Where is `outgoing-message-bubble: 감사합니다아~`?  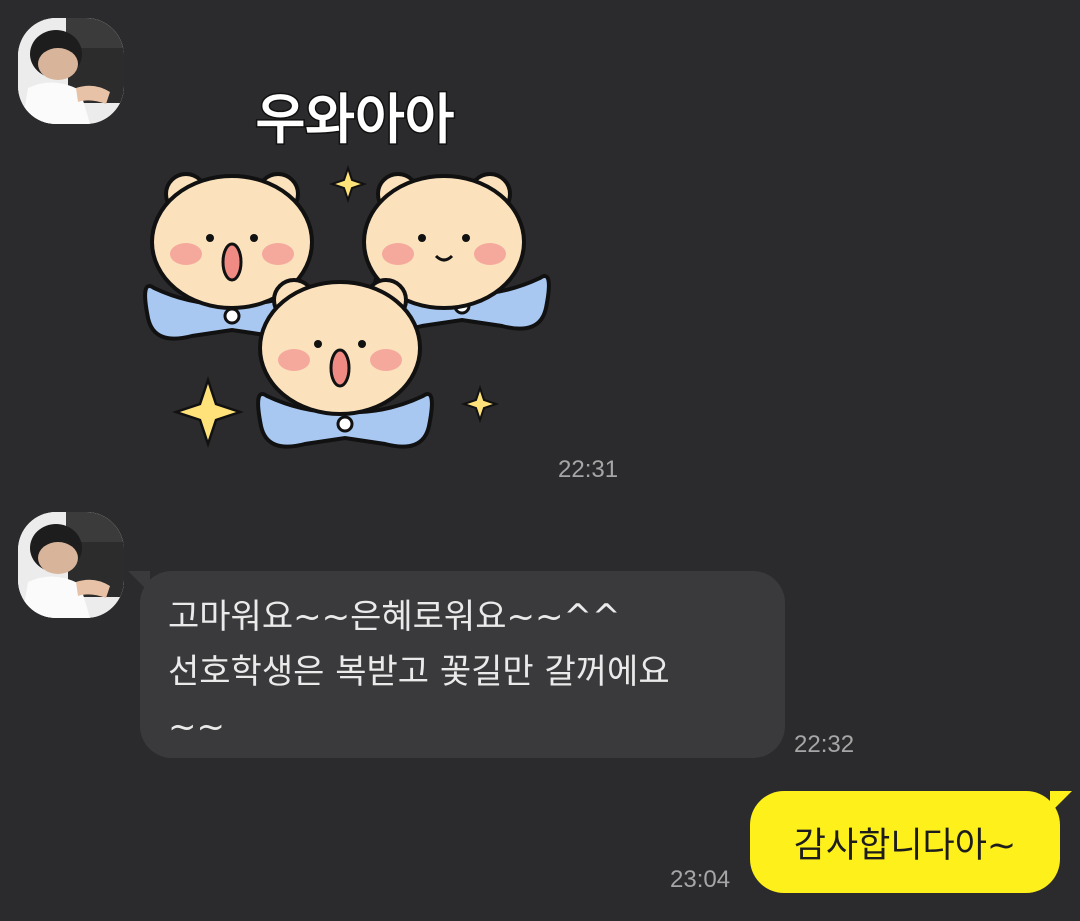
outgoing-message-bubble: 감사합니다아~ is located at coordinates (911, 842).